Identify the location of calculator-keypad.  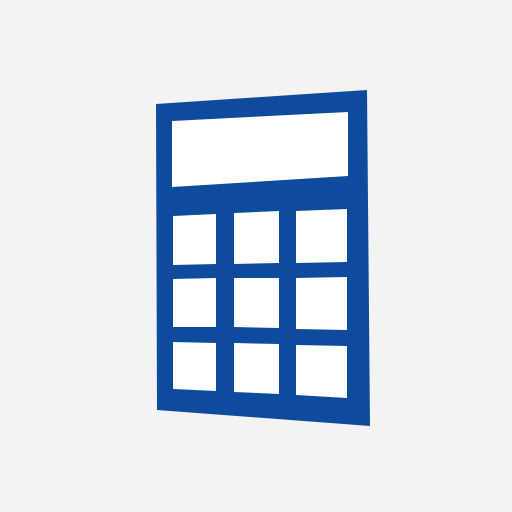
(260, 303).